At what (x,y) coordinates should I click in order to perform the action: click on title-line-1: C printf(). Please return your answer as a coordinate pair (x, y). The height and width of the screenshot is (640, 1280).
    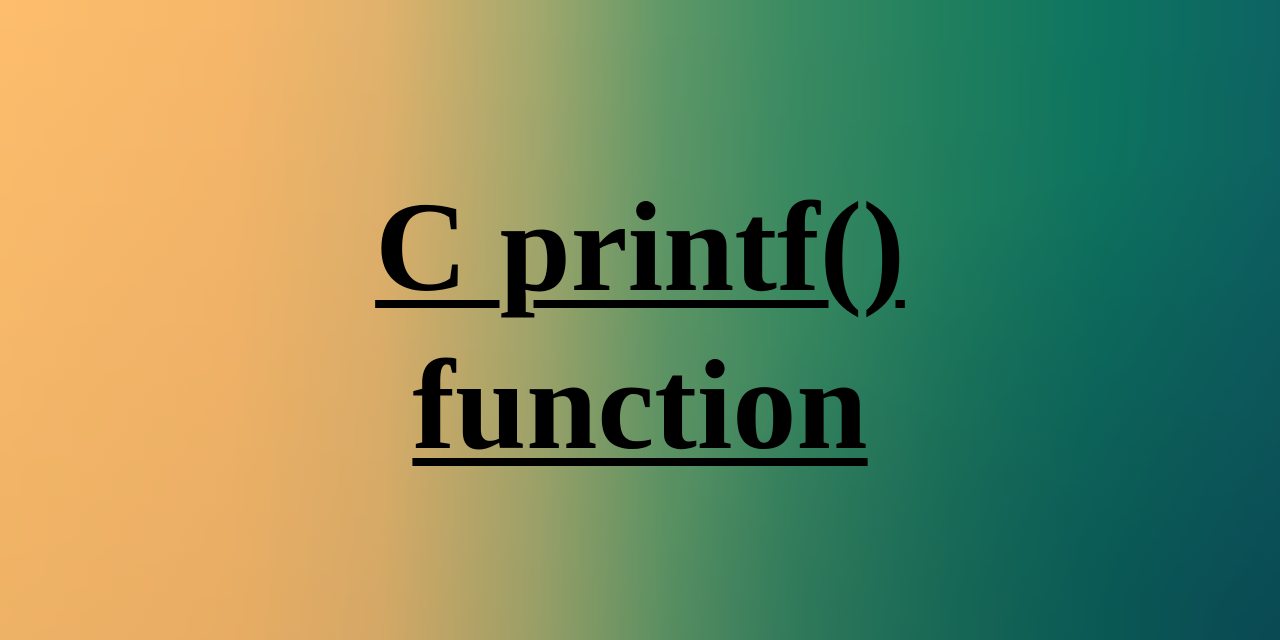
    Looking at the image, I should click on (640, 247).